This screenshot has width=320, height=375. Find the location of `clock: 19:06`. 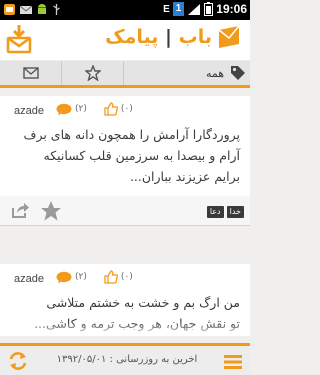

clock: 19:06 is located at coordinates (231, 9).